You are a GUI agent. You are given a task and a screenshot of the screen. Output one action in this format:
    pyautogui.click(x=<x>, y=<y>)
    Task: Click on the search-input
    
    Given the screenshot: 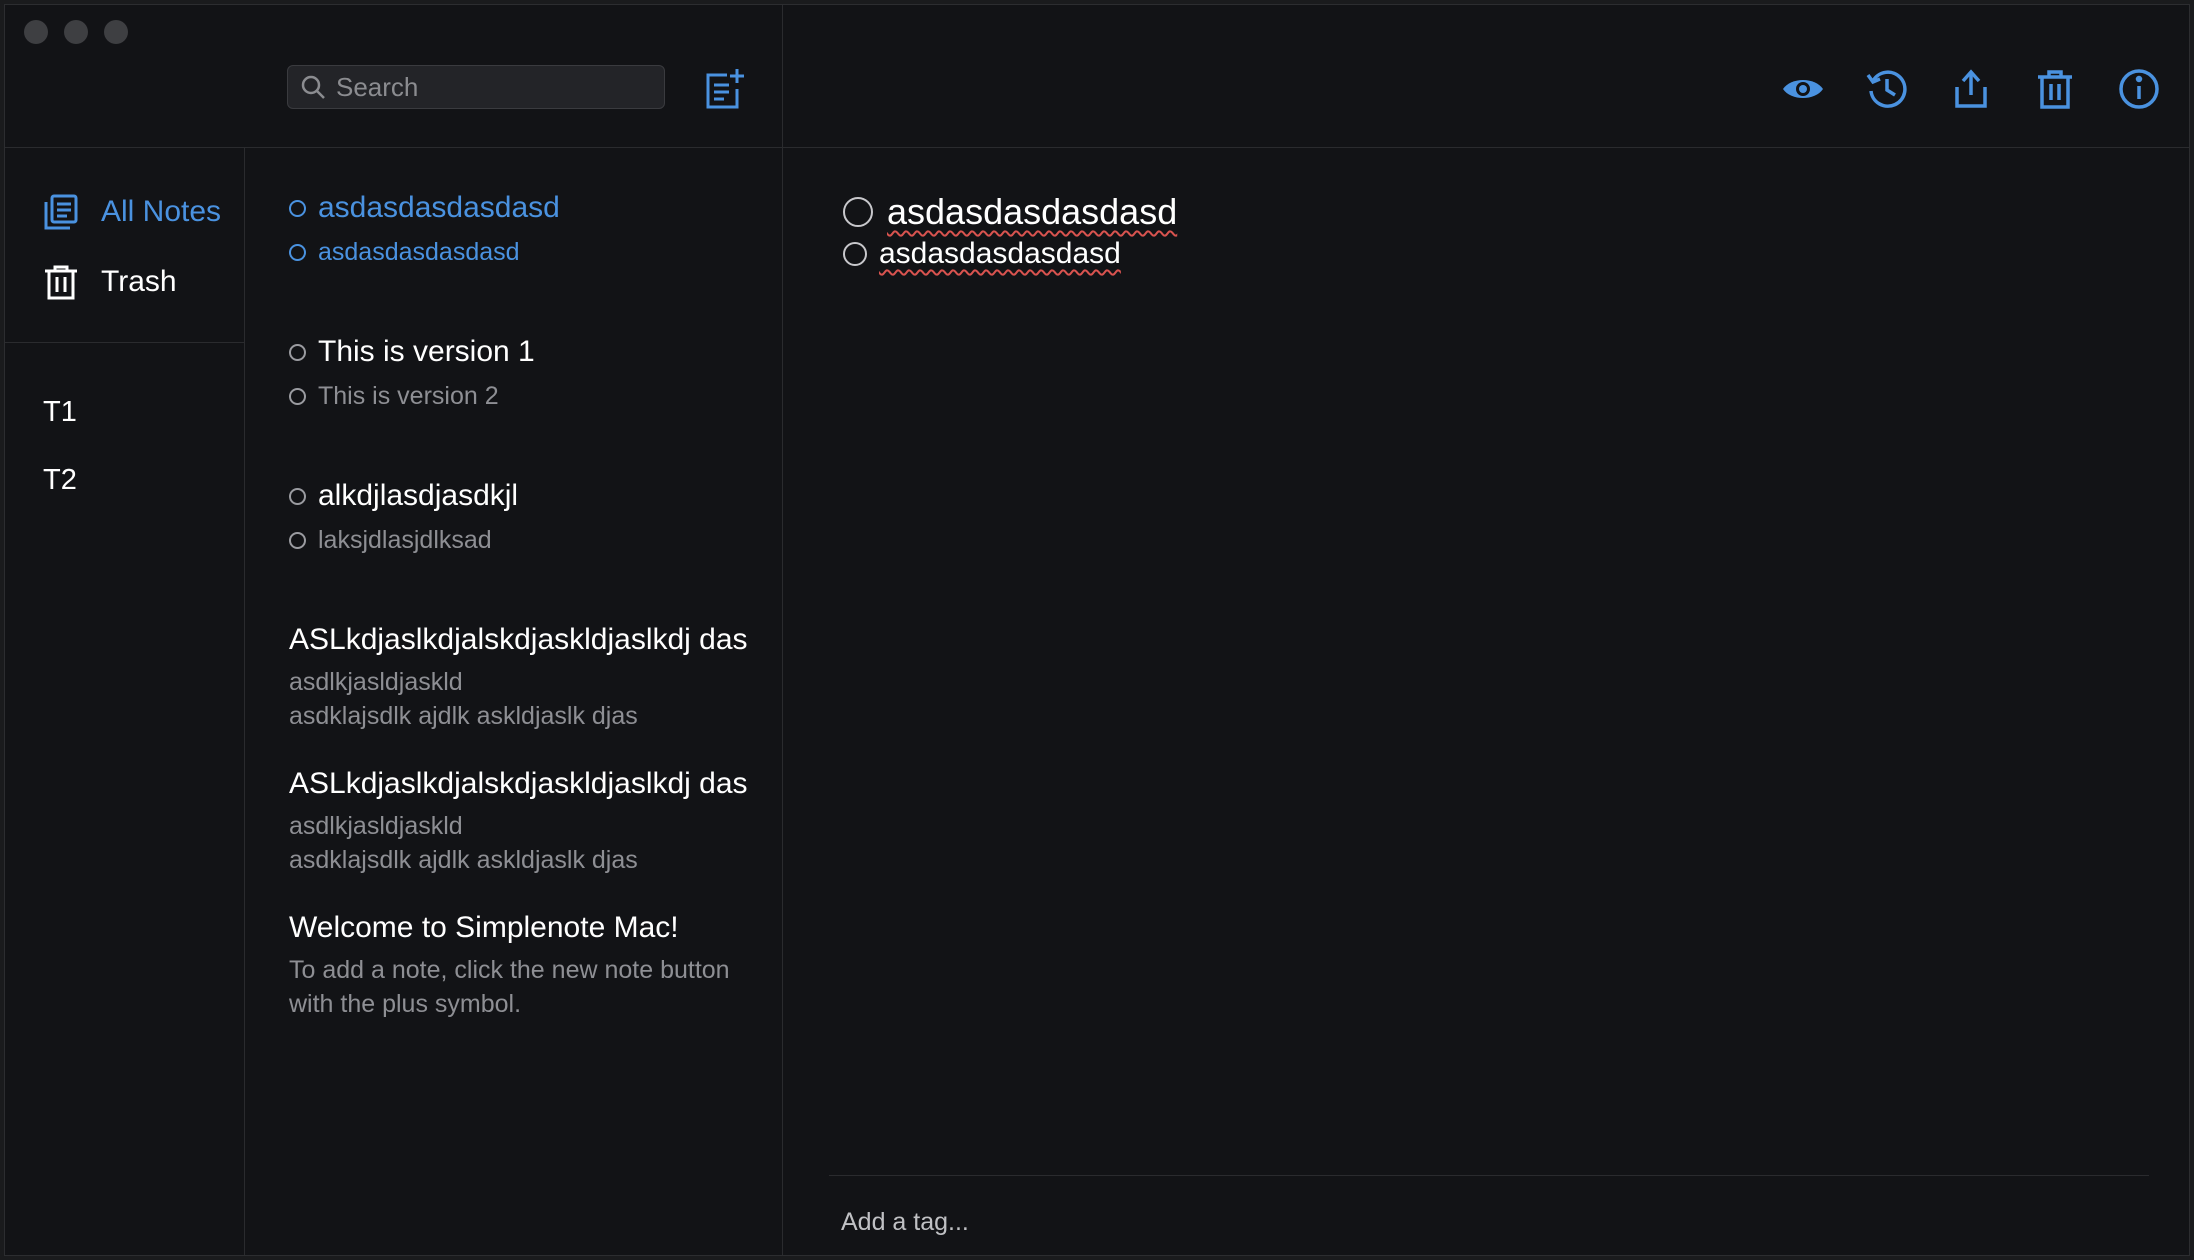 What is the action you would take?
    pyautogui.click(x=496, y=87)
    